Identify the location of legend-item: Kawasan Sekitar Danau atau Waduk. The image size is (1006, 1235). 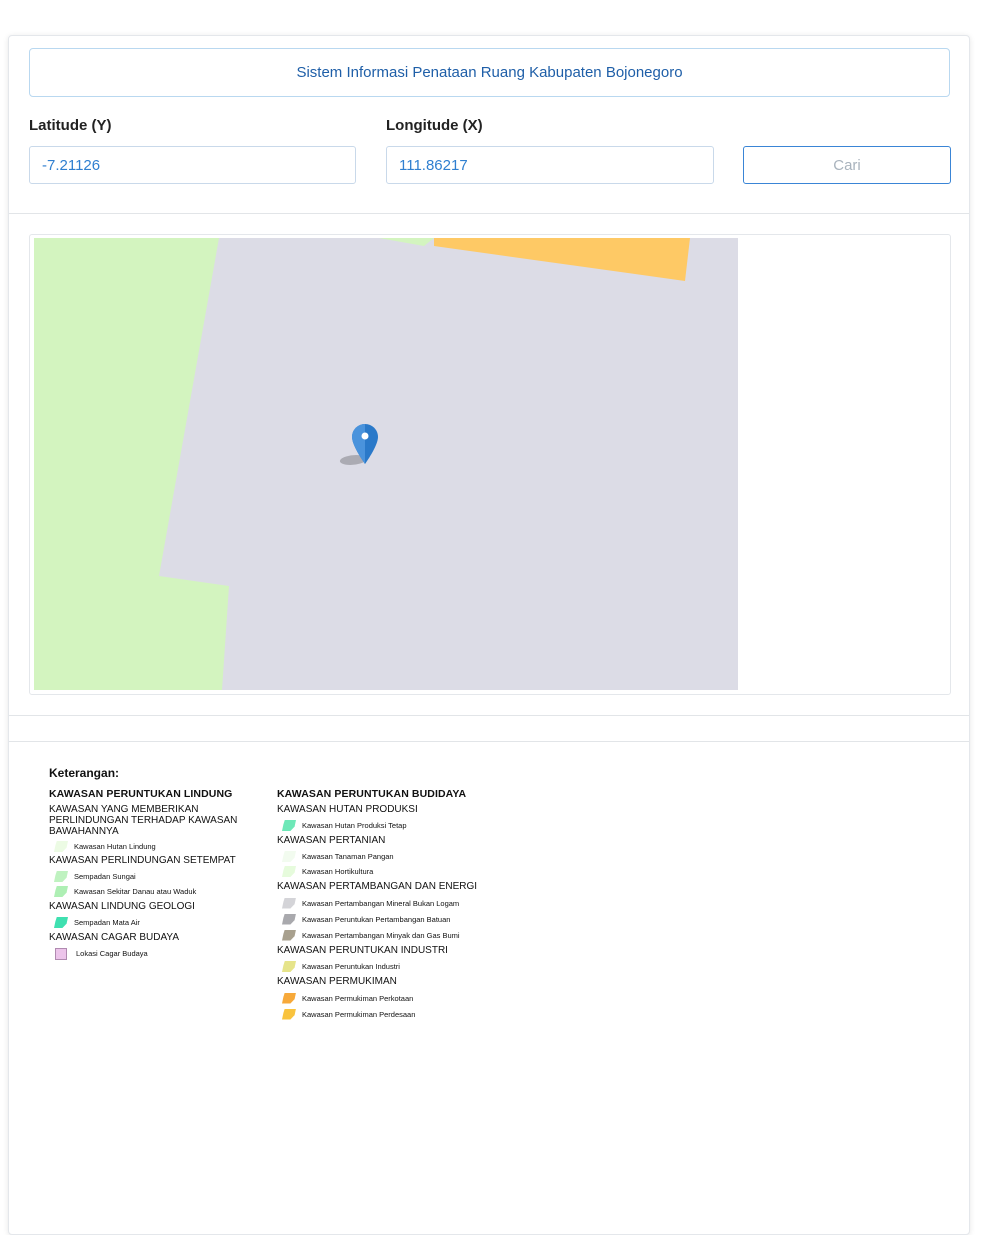
(159, 891).